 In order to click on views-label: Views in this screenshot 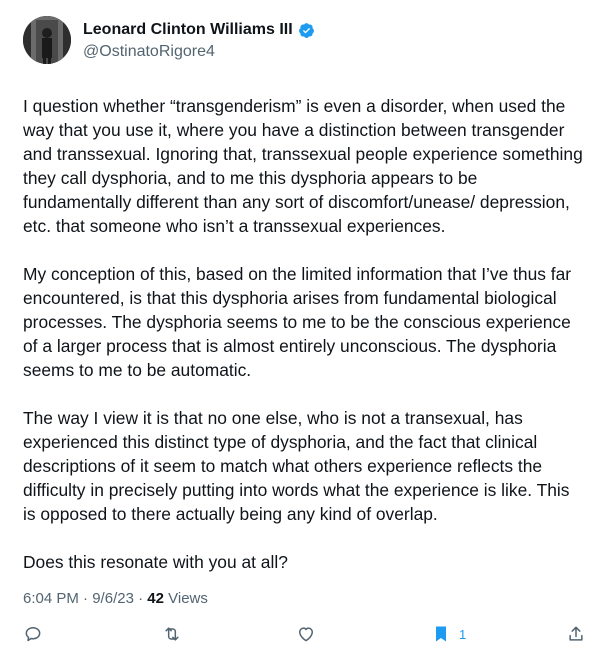, I will do `click(185, 598)`.